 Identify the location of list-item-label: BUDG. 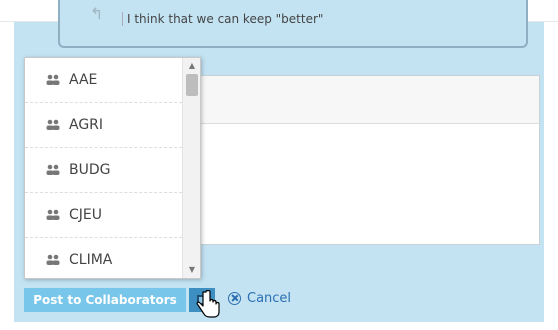
(90, 170).